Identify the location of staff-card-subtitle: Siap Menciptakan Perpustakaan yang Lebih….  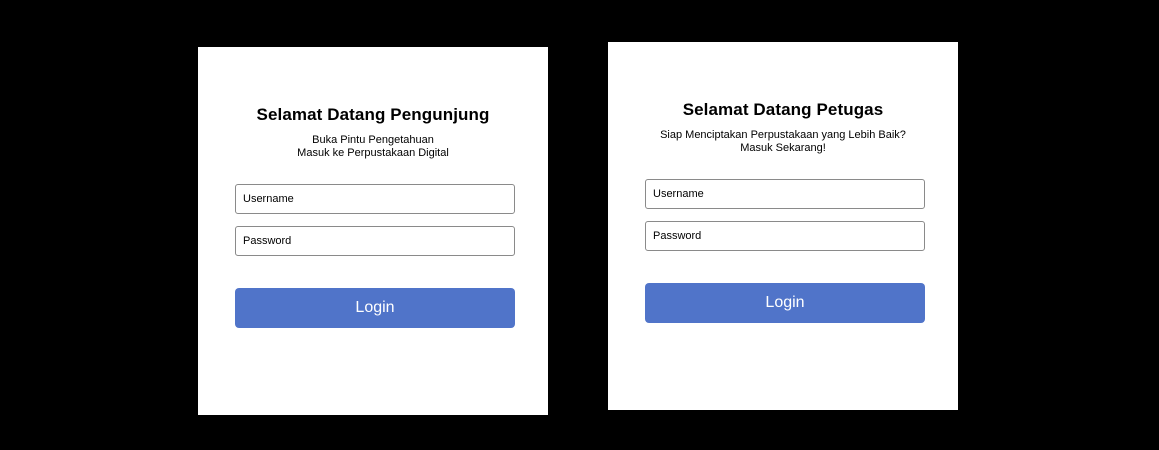
(783, 142).